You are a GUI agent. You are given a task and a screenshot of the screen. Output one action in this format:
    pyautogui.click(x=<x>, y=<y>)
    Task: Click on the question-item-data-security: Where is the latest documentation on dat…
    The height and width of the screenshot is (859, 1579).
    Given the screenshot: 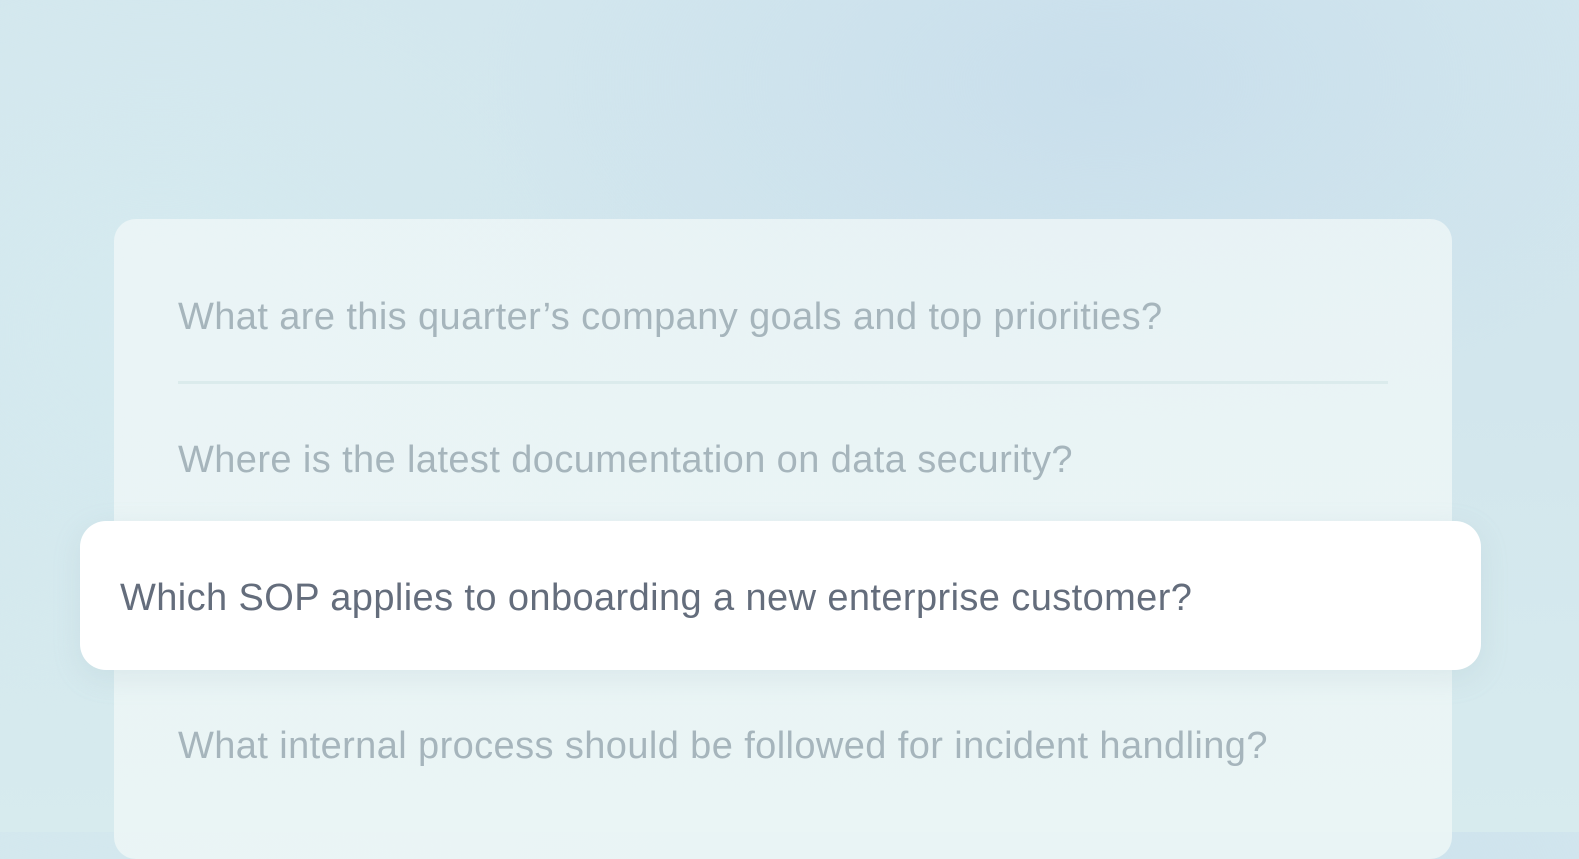 What is the action you would take?
    pyautogui.click(x=625, y=460)
    